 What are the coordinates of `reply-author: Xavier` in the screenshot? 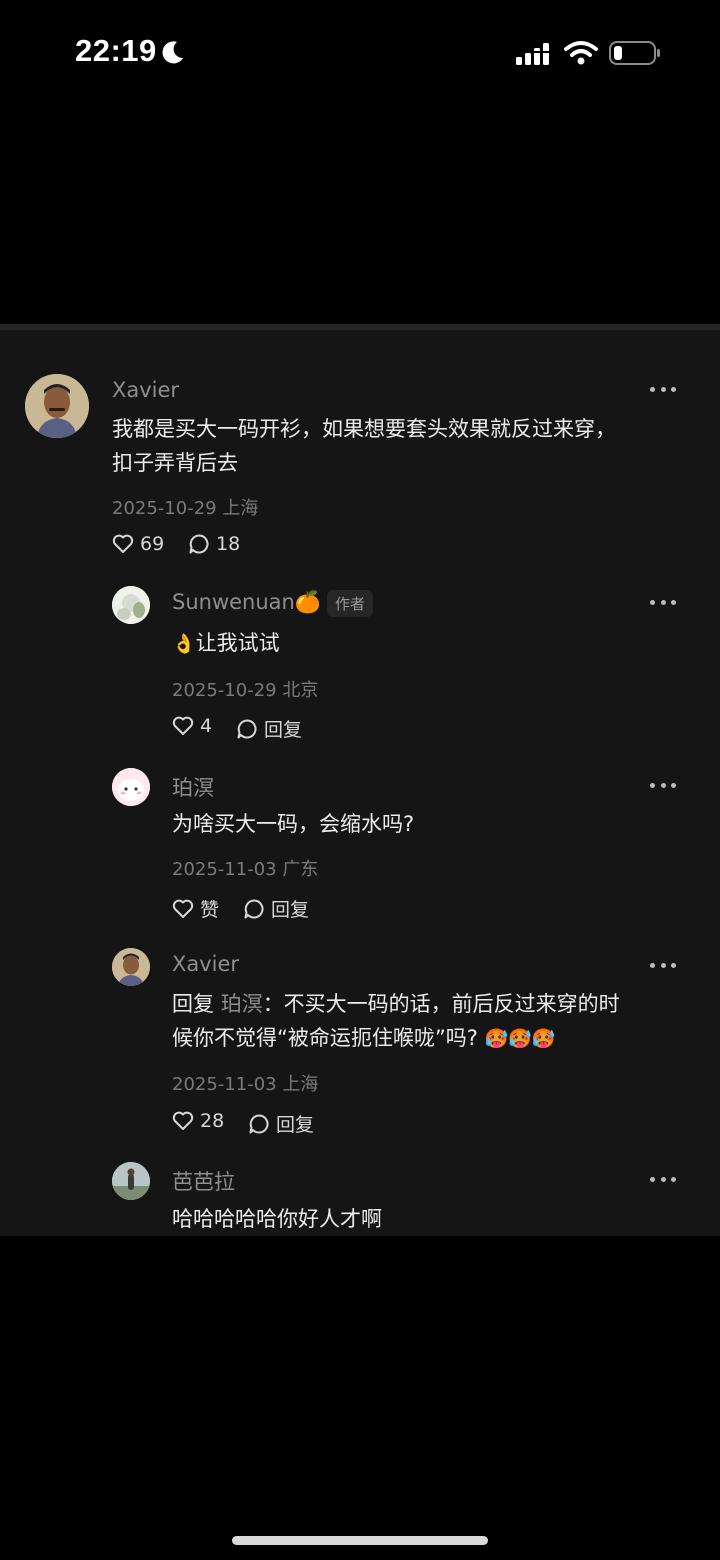 It's located at (205, 964).